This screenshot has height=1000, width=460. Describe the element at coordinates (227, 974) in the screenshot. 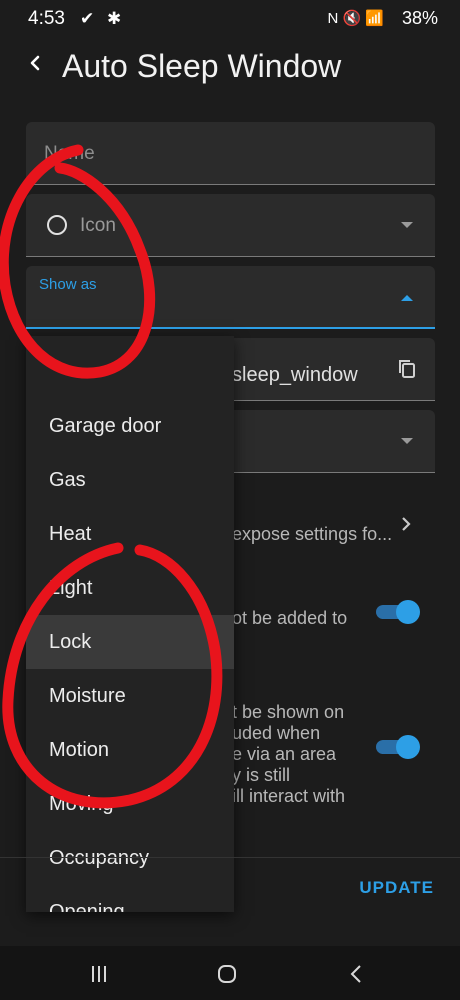

I see `home-icon` at that location.